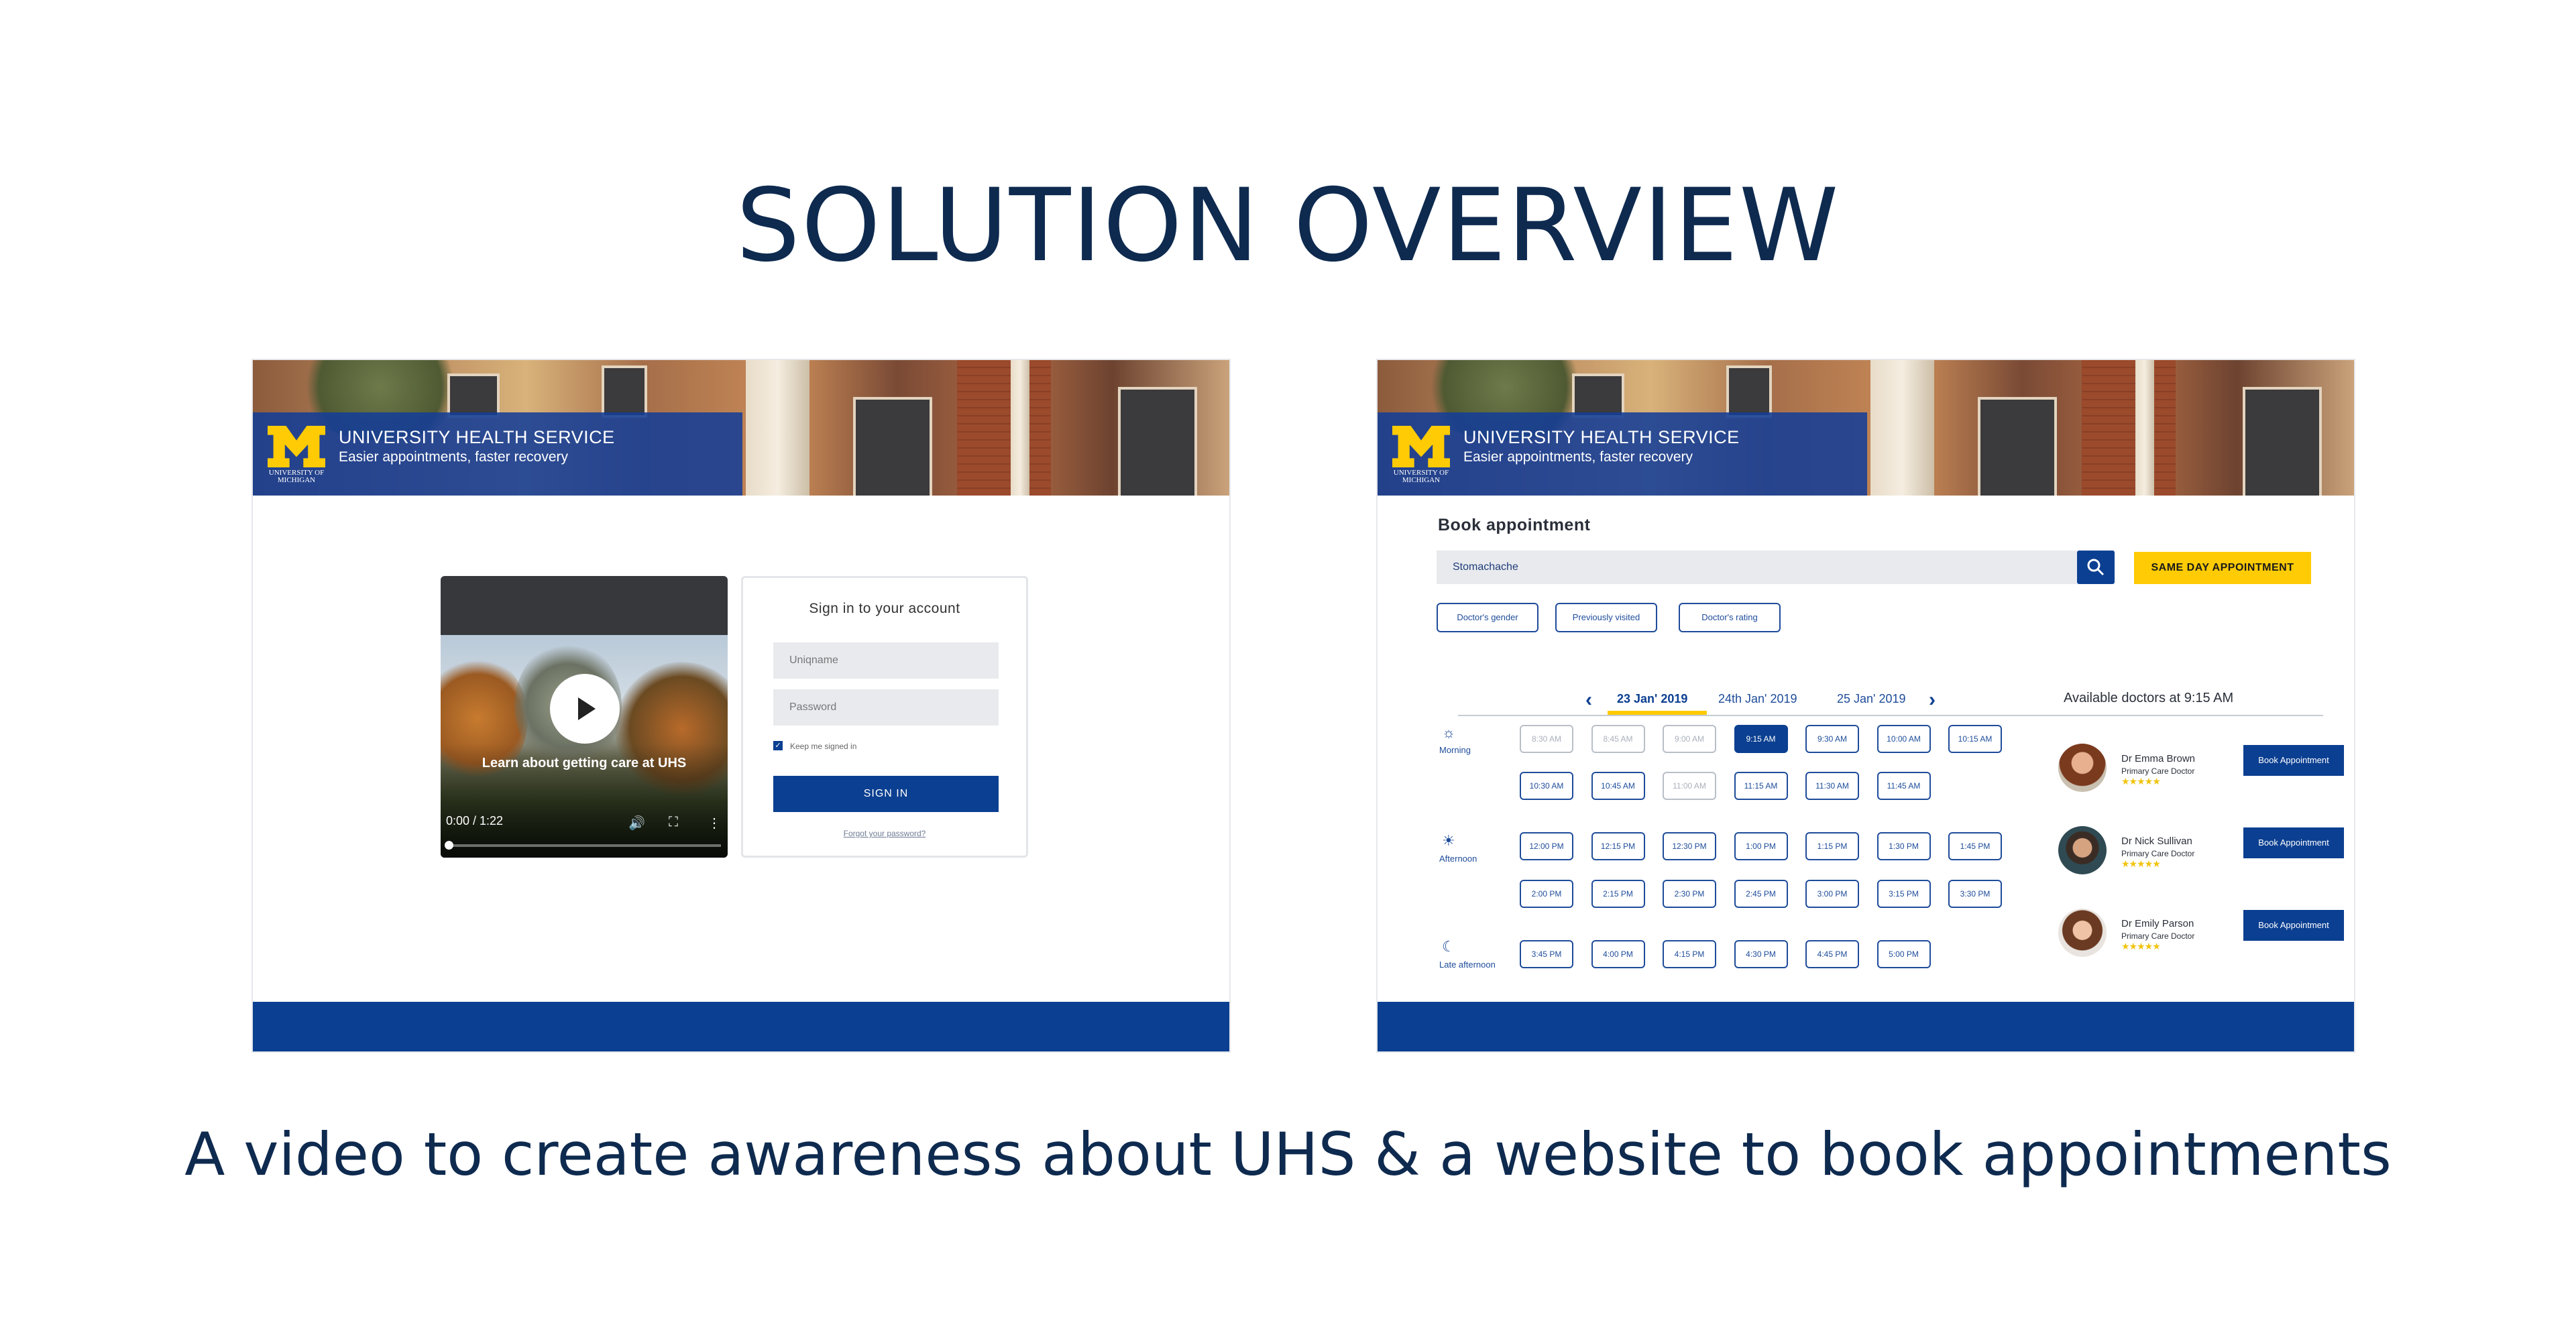 Image resolution: width=2576 pixels, height=1323 pixels. Describe the element at coordinates (1467, 965) in the screenshot. I see `period-late-afternoon: Late afternoon` at that location.